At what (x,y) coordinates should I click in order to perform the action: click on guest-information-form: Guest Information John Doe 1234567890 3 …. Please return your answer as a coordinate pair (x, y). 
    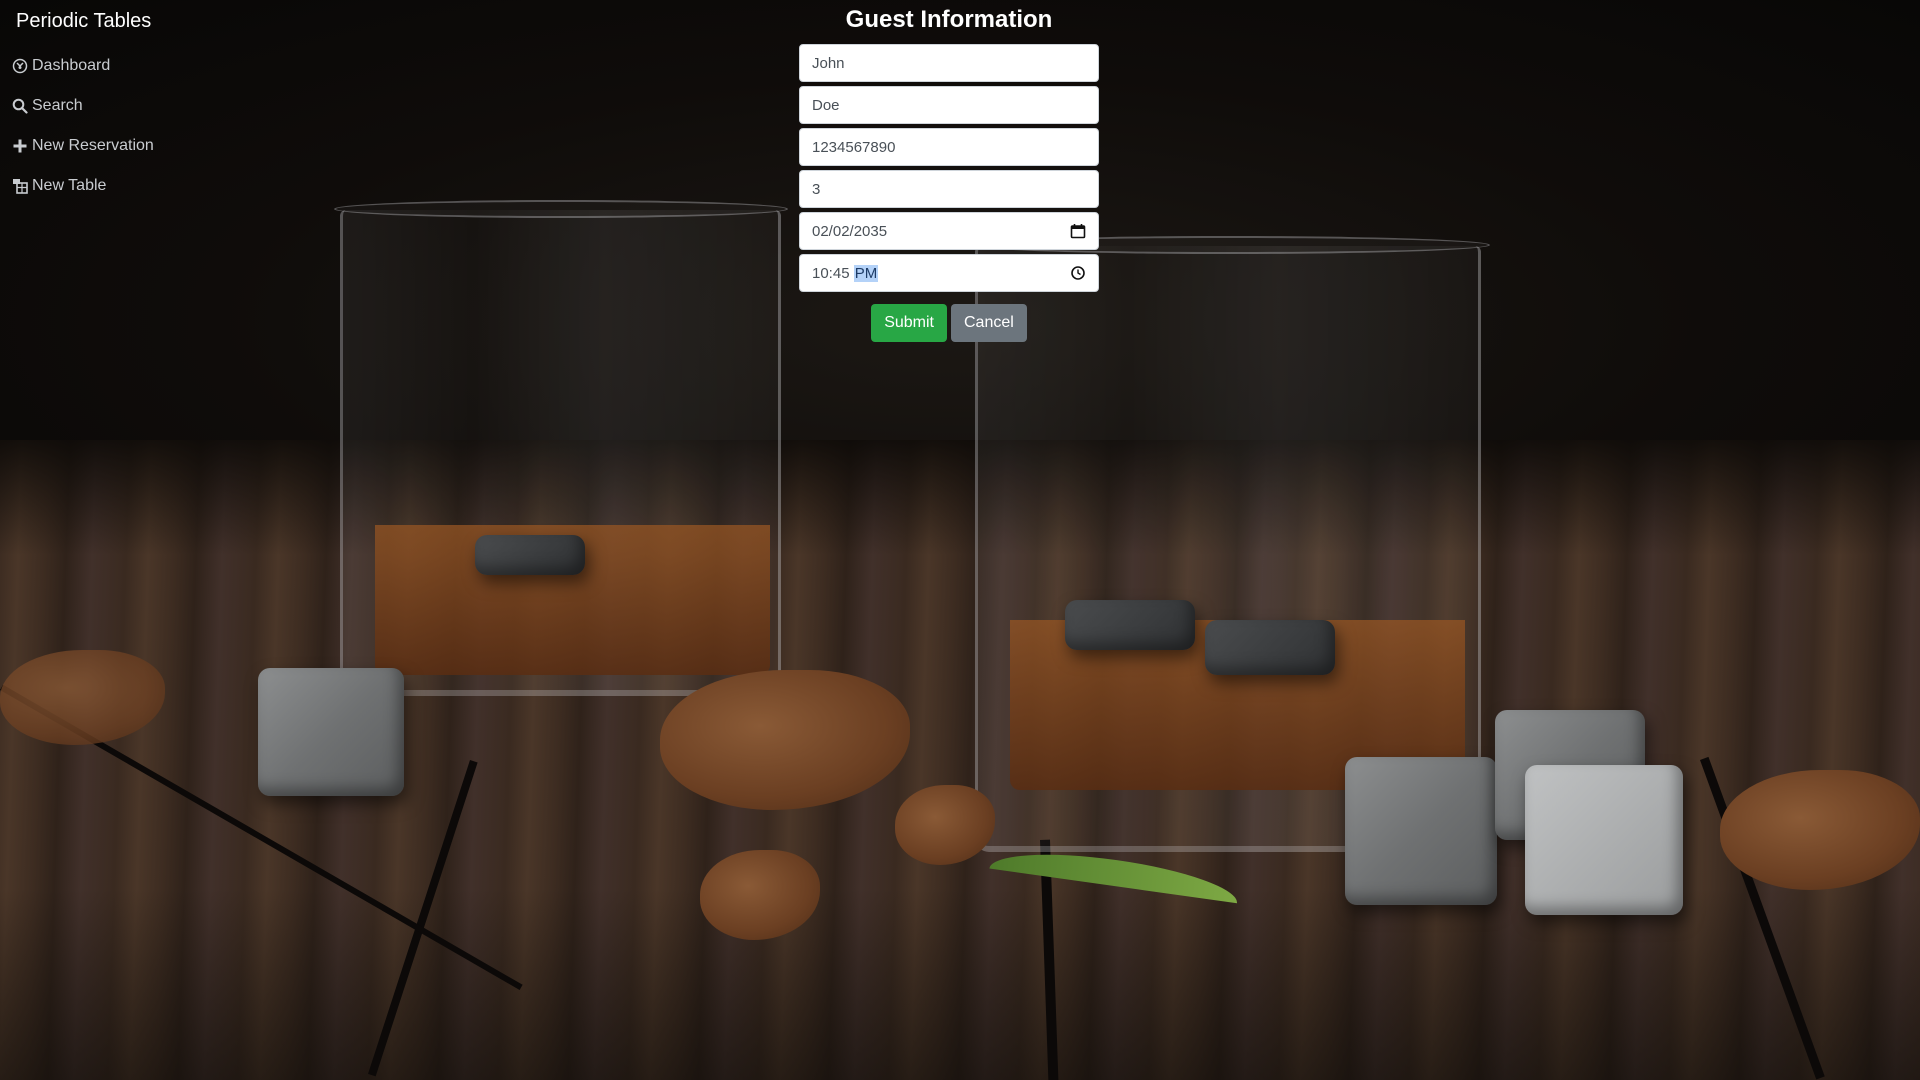
    Looking at the image, I should click on (949, 171).